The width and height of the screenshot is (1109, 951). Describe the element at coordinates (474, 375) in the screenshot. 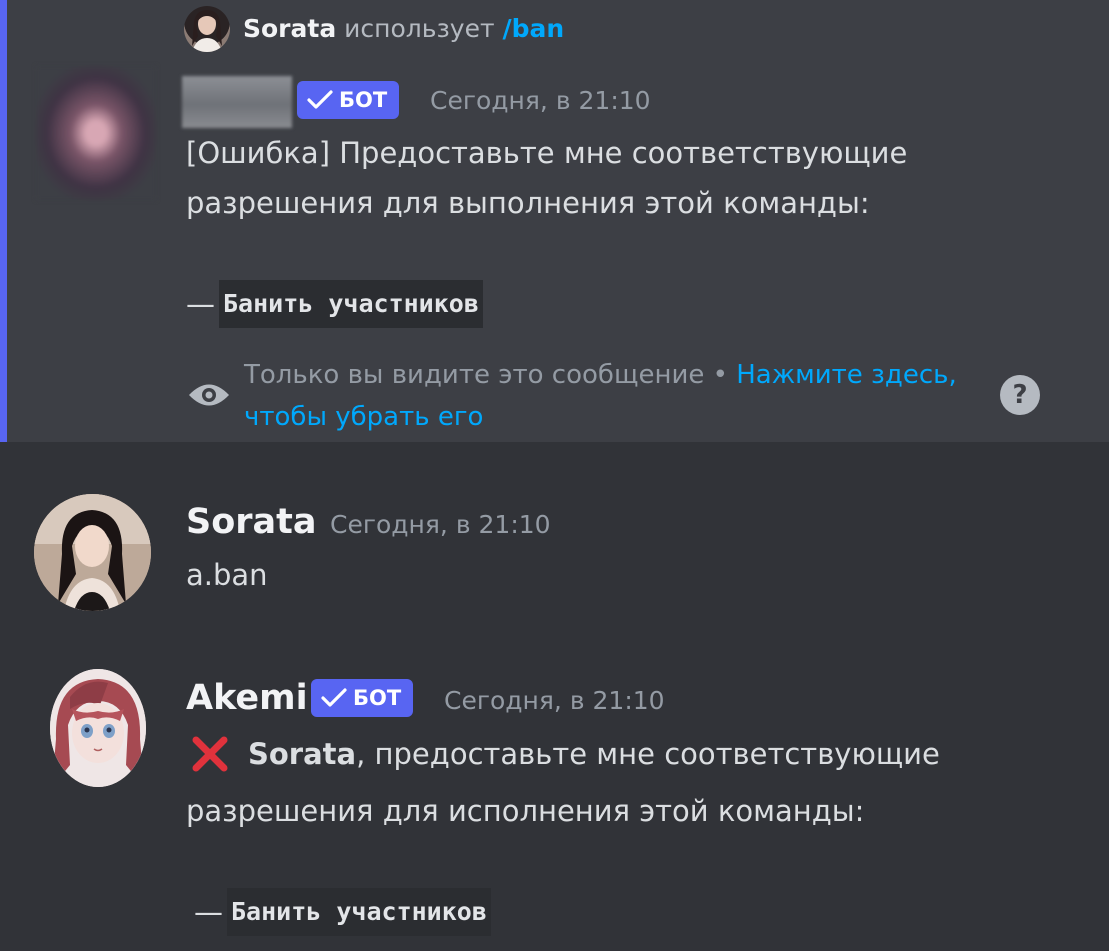

I see `ephemeral-notice-text: Только вы видите это сообщение` at that location.